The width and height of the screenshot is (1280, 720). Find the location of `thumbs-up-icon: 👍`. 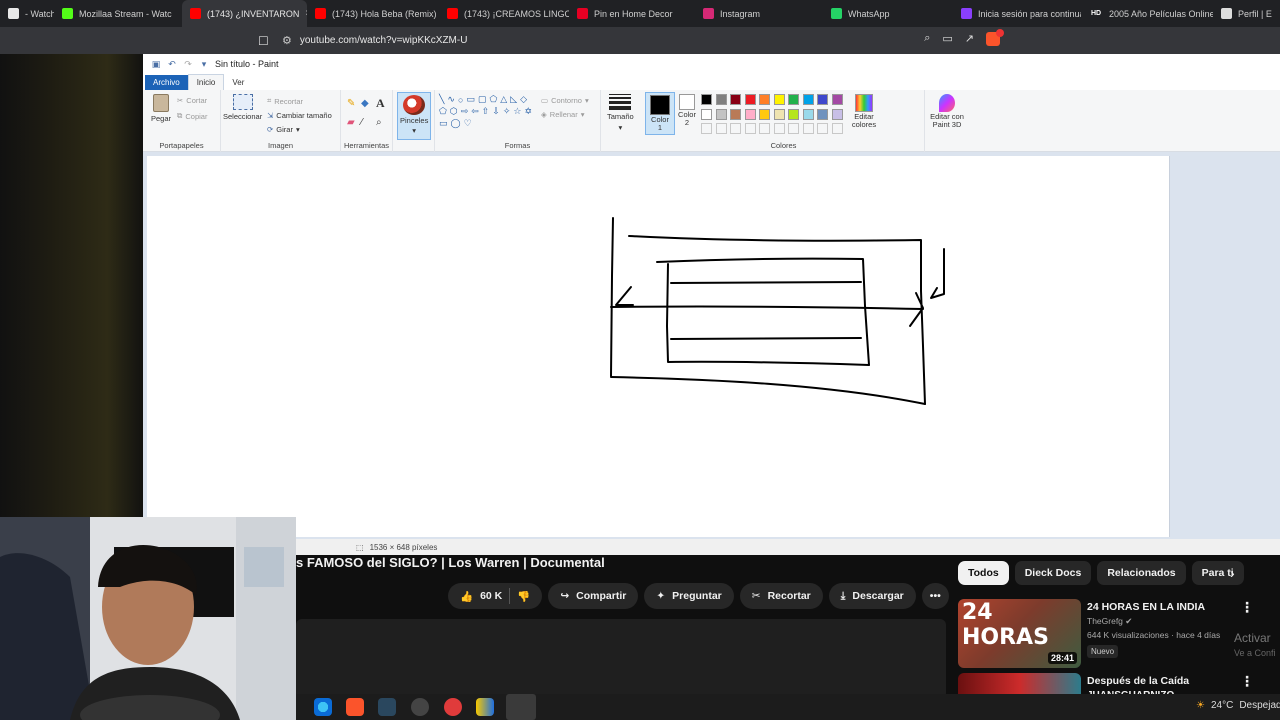

thumbs-up-icon: 👍 is located at coordinates (466, 596).